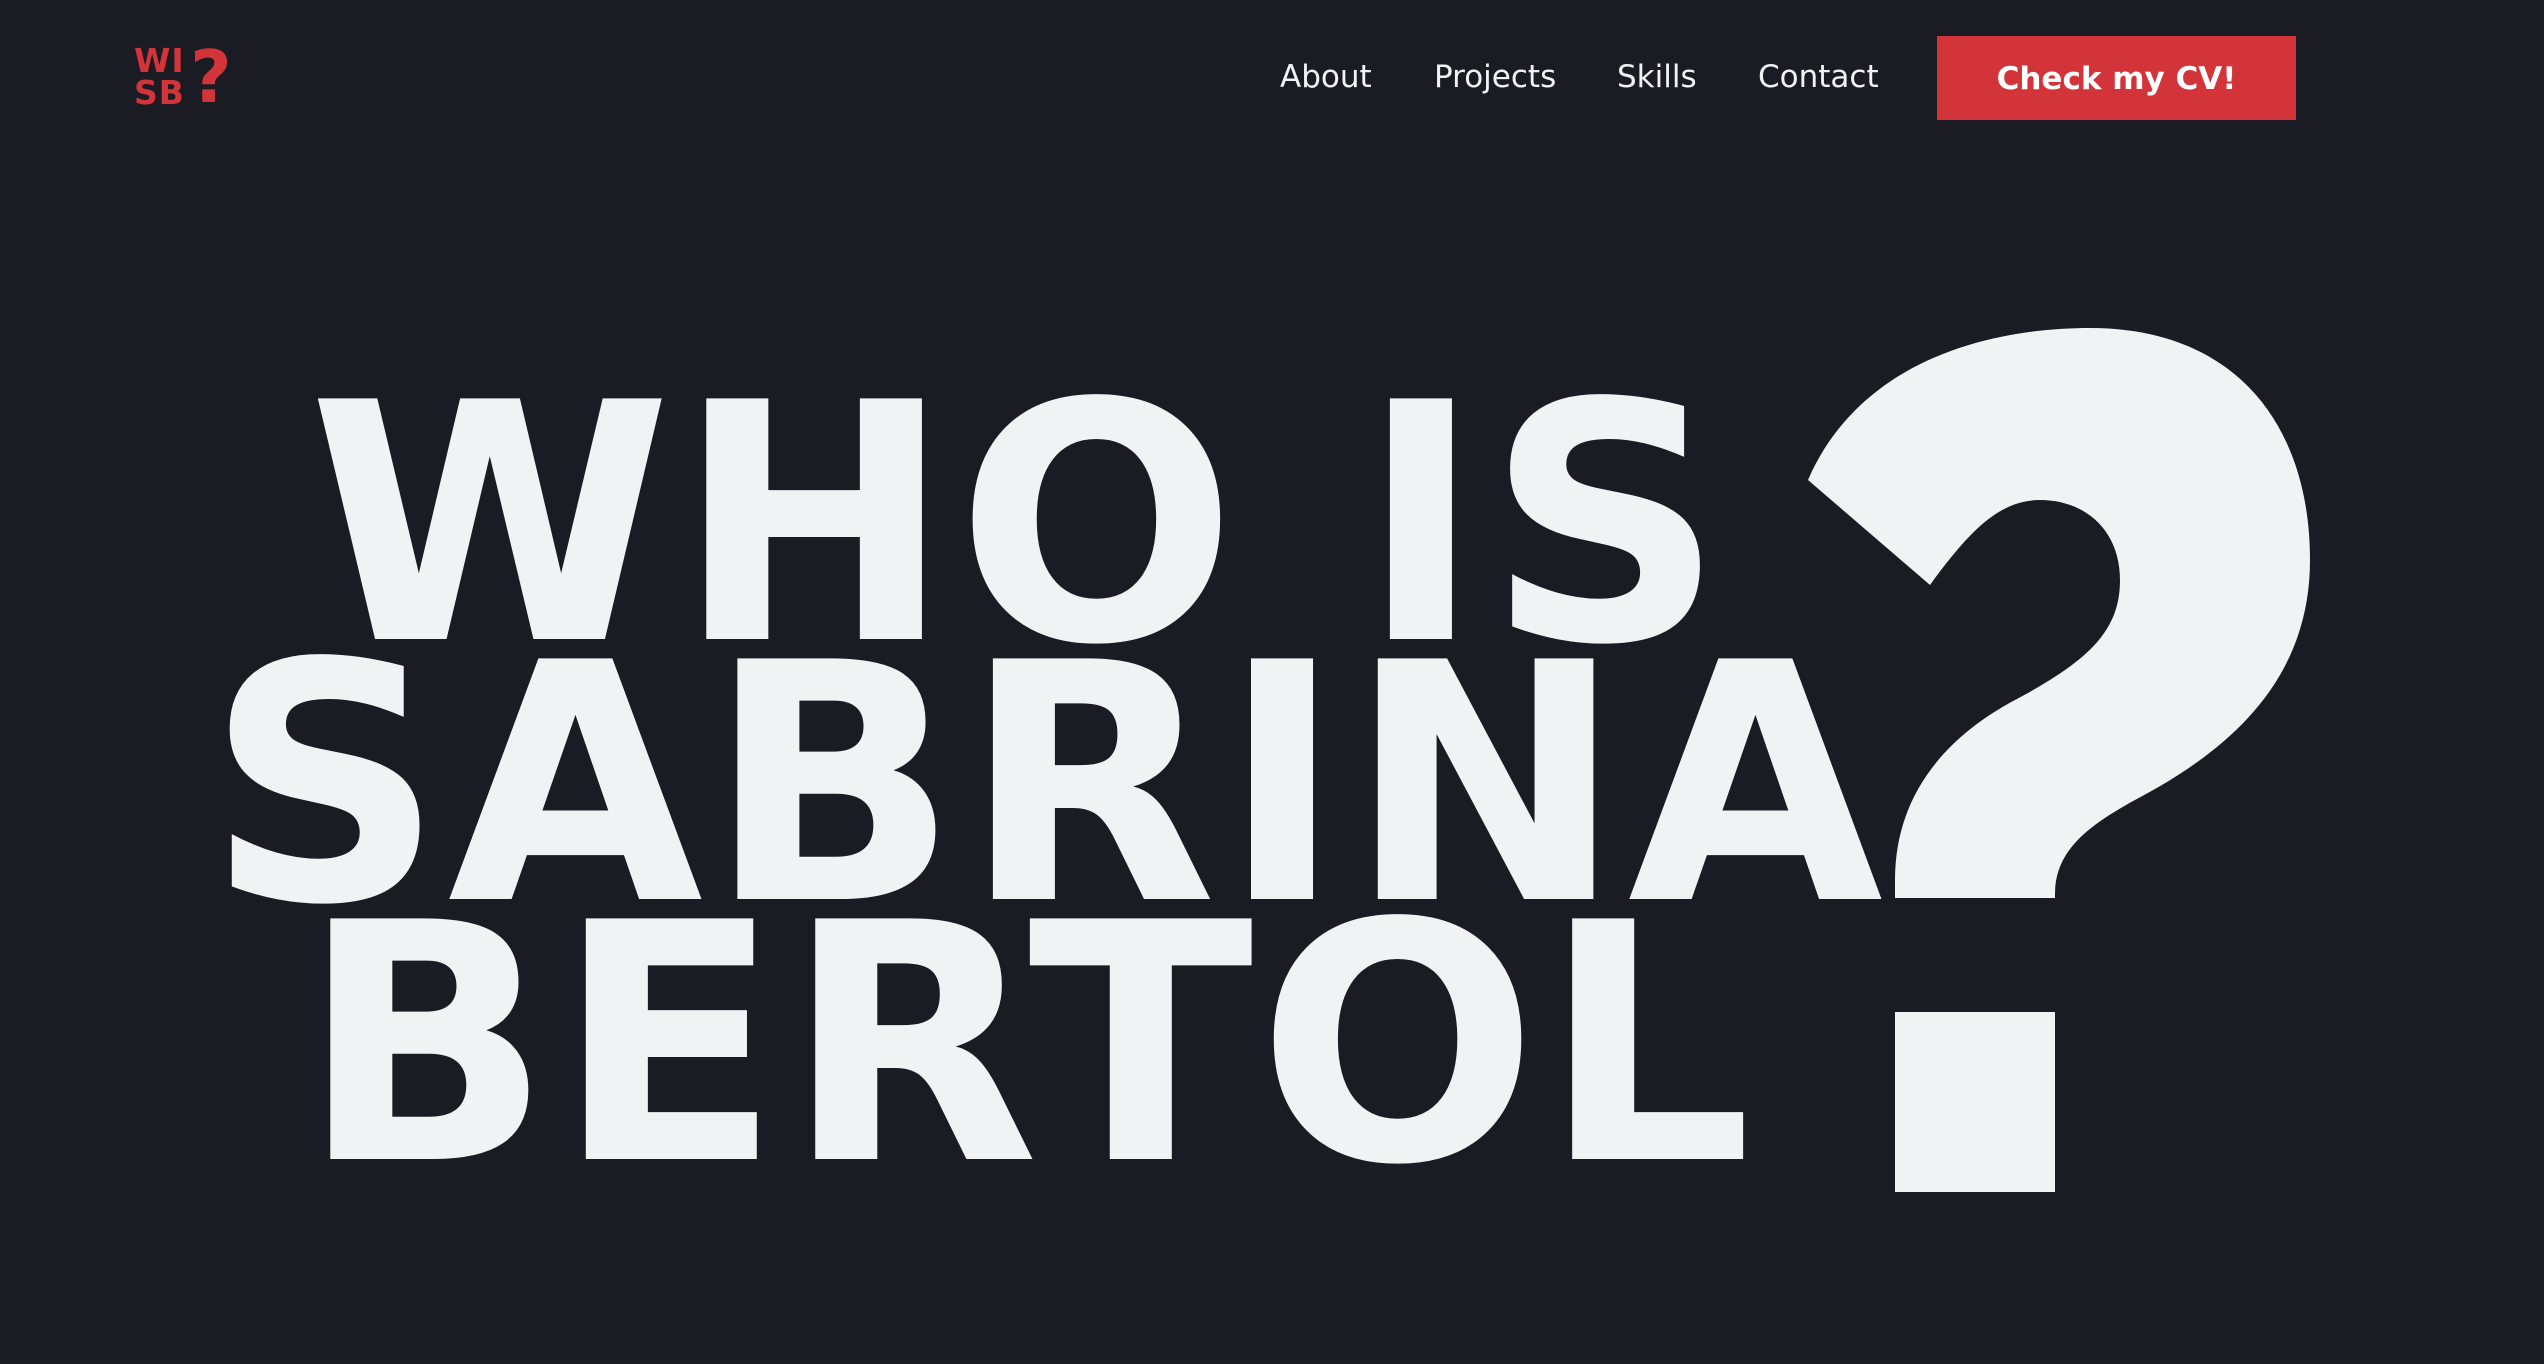 Image resolution: width=2544 pixels, height=1364 pixels. Describe the element at coordinates (159, 92) in the screenshot. I see `logo-text-bottom: SB` at that location.